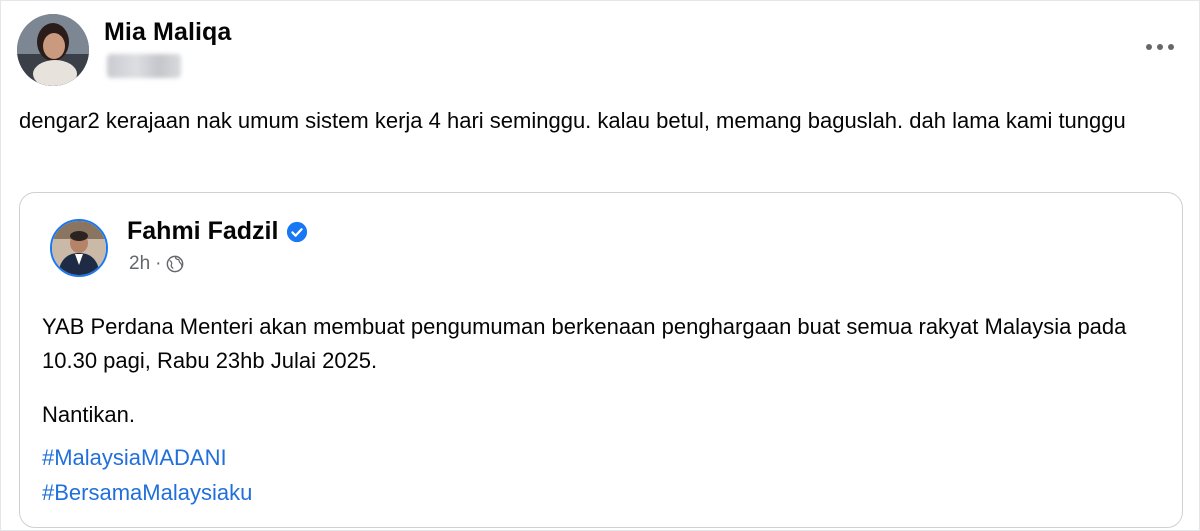 This screenshot has height=531, width=1200. What do you see at coordinates (134, 458) in the screenshot?
I see `hashtag-link: #MalaysiaMADANI` at bounding box center [134, 458].